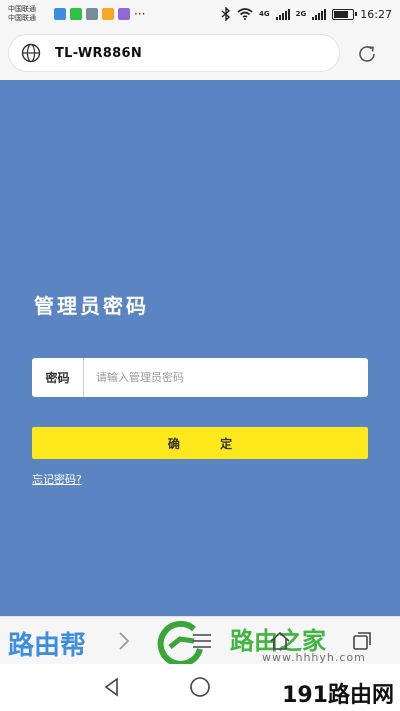 The width and height of the screenshot is (400, 711). I want to click on watermark-right: 191路由网, so click(328, 692).